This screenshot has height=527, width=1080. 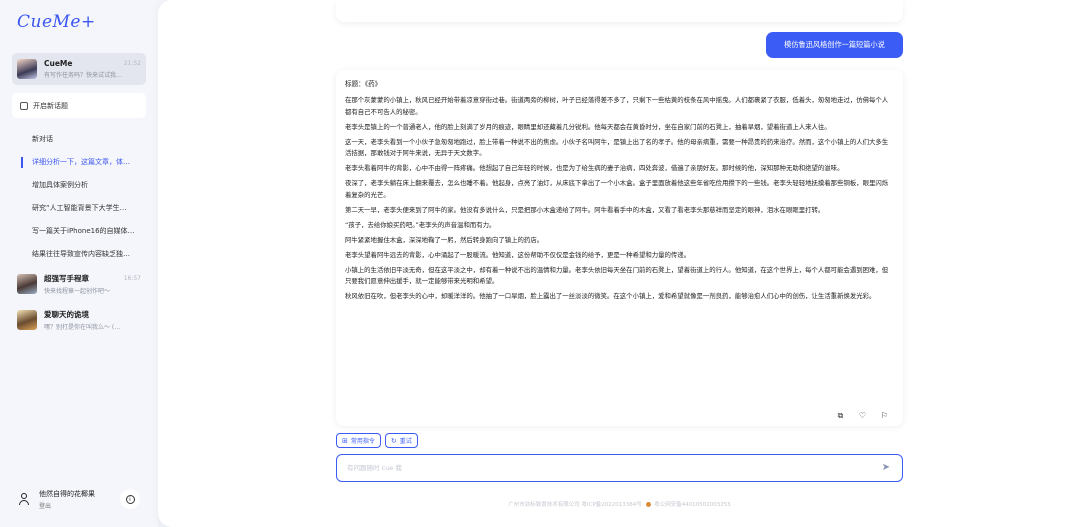 What do you see at coordinates (79, 105) in the screenshot?
I see `new-chat-button: 开启新话题` at bounding box center [79, 105].